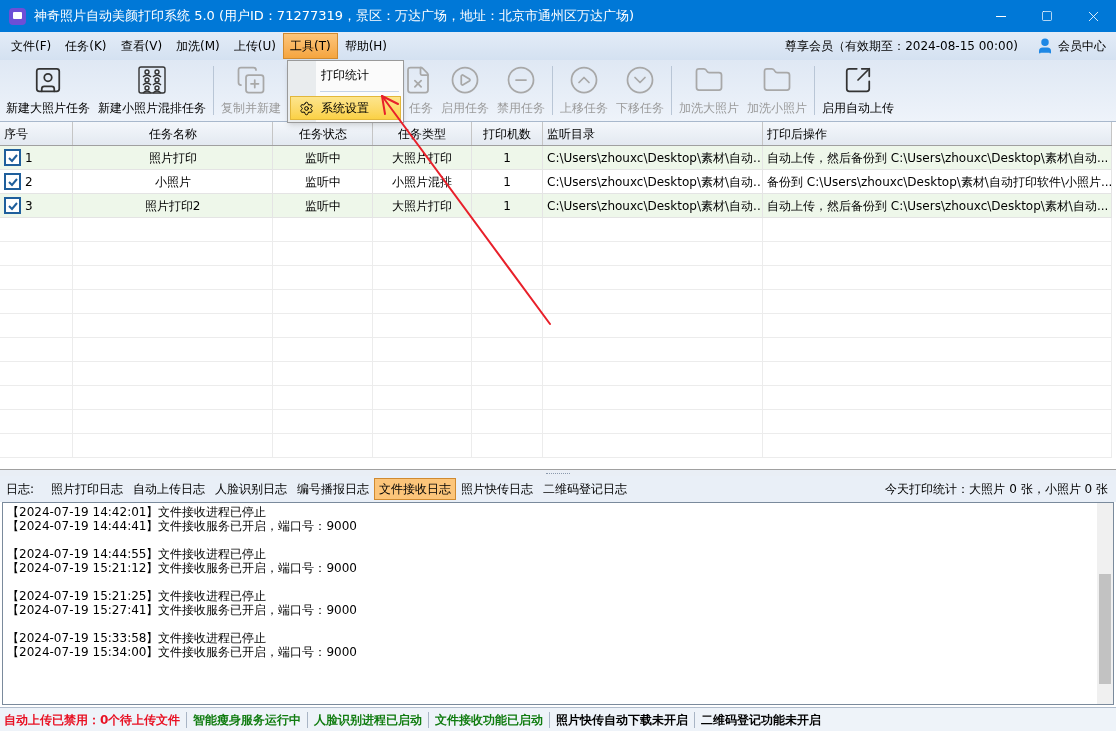 Image resolution: width=1116 pixels, height=731 pixels. What do you see at coordinates (137, 512) in the screenshot?
I see `log-line: 【2024-07-19 14:42:01】文件接收进程已停止` at bounding box center [137, 512].